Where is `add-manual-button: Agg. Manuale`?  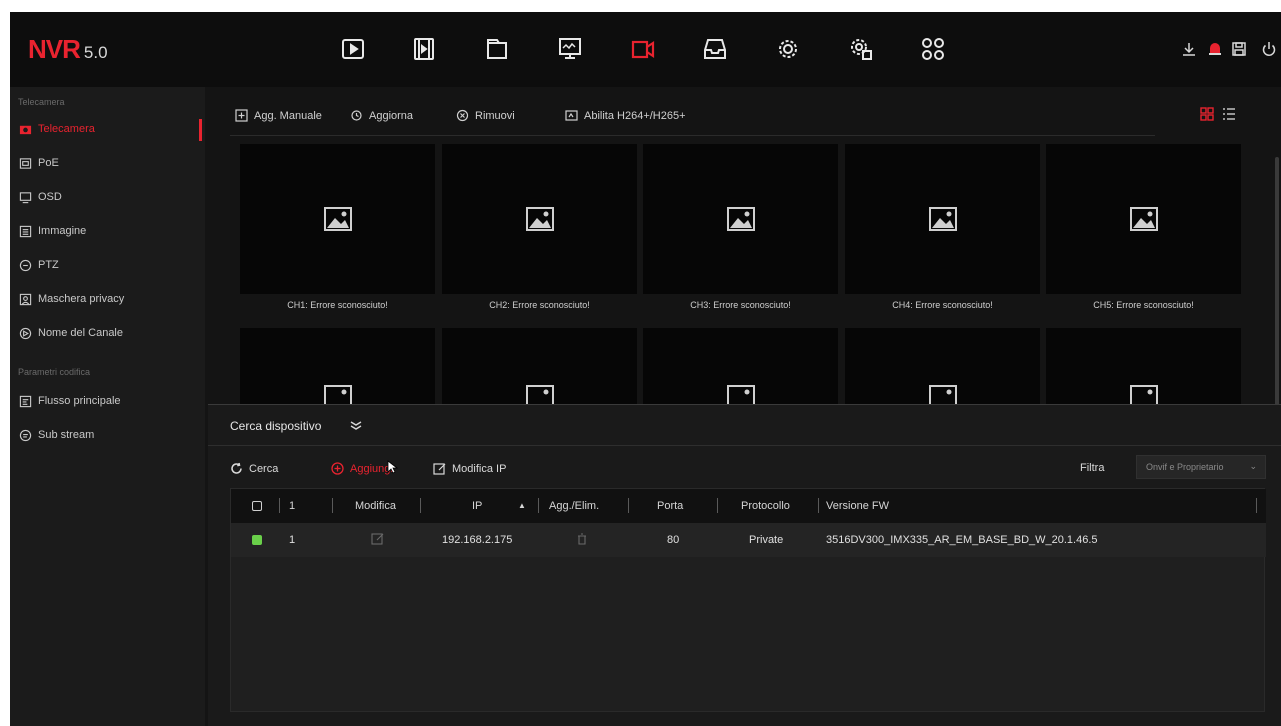 add-manual-button: Agg. Manuale is located at coordinates (278, 115).